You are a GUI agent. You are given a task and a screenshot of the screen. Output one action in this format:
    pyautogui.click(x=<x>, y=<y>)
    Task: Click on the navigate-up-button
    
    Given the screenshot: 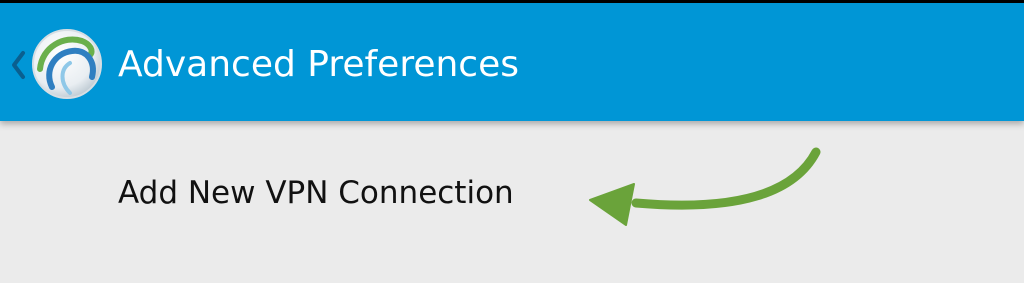 What is the action you would take?
    pyautogui.click(x=56, y=63)
    